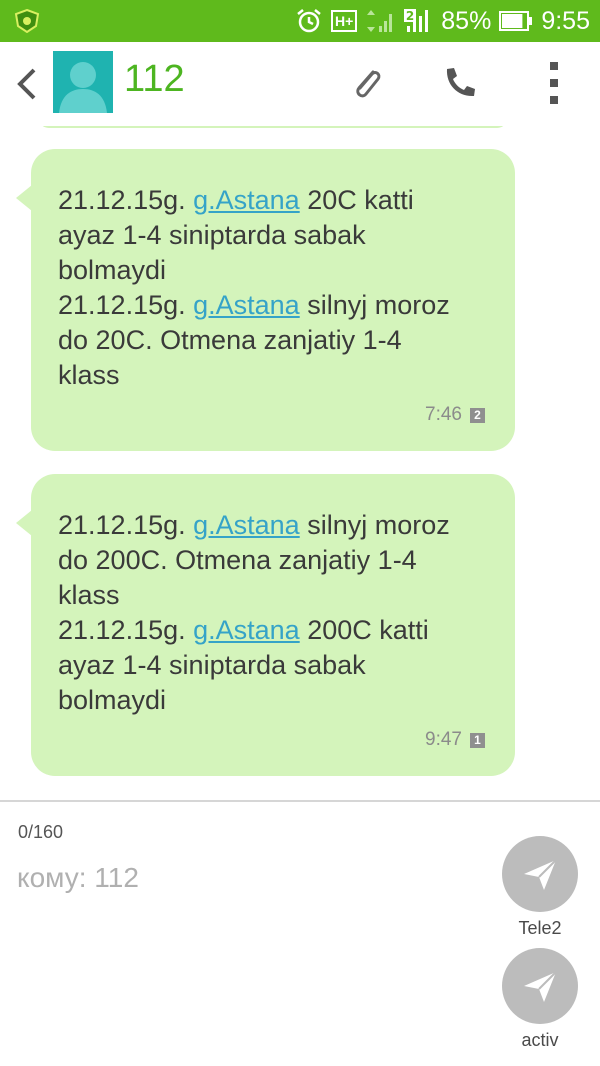 This screenshot has height=1066, width=600. Describe the element at coordinates (154, 79) in the screenshot. I see `conversation-title: 112` at that location.